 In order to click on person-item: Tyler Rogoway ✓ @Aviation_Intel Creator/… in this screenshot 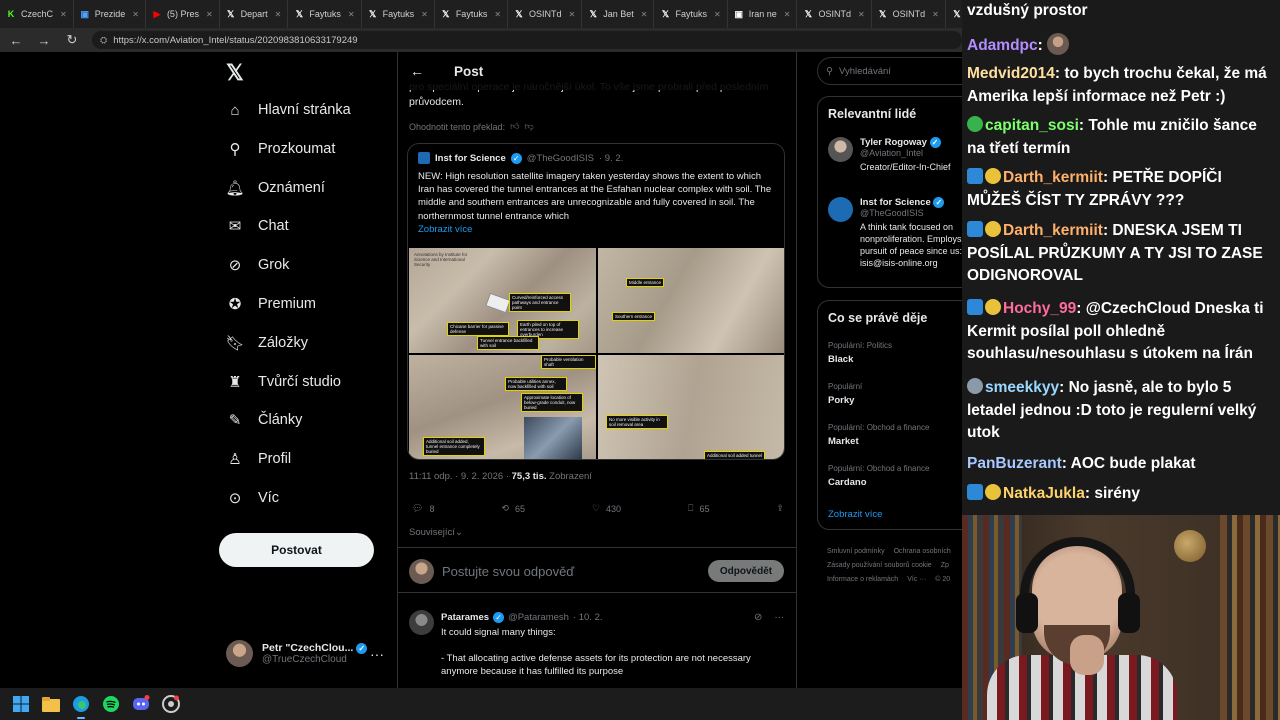, I will do `click(895, 155)`.